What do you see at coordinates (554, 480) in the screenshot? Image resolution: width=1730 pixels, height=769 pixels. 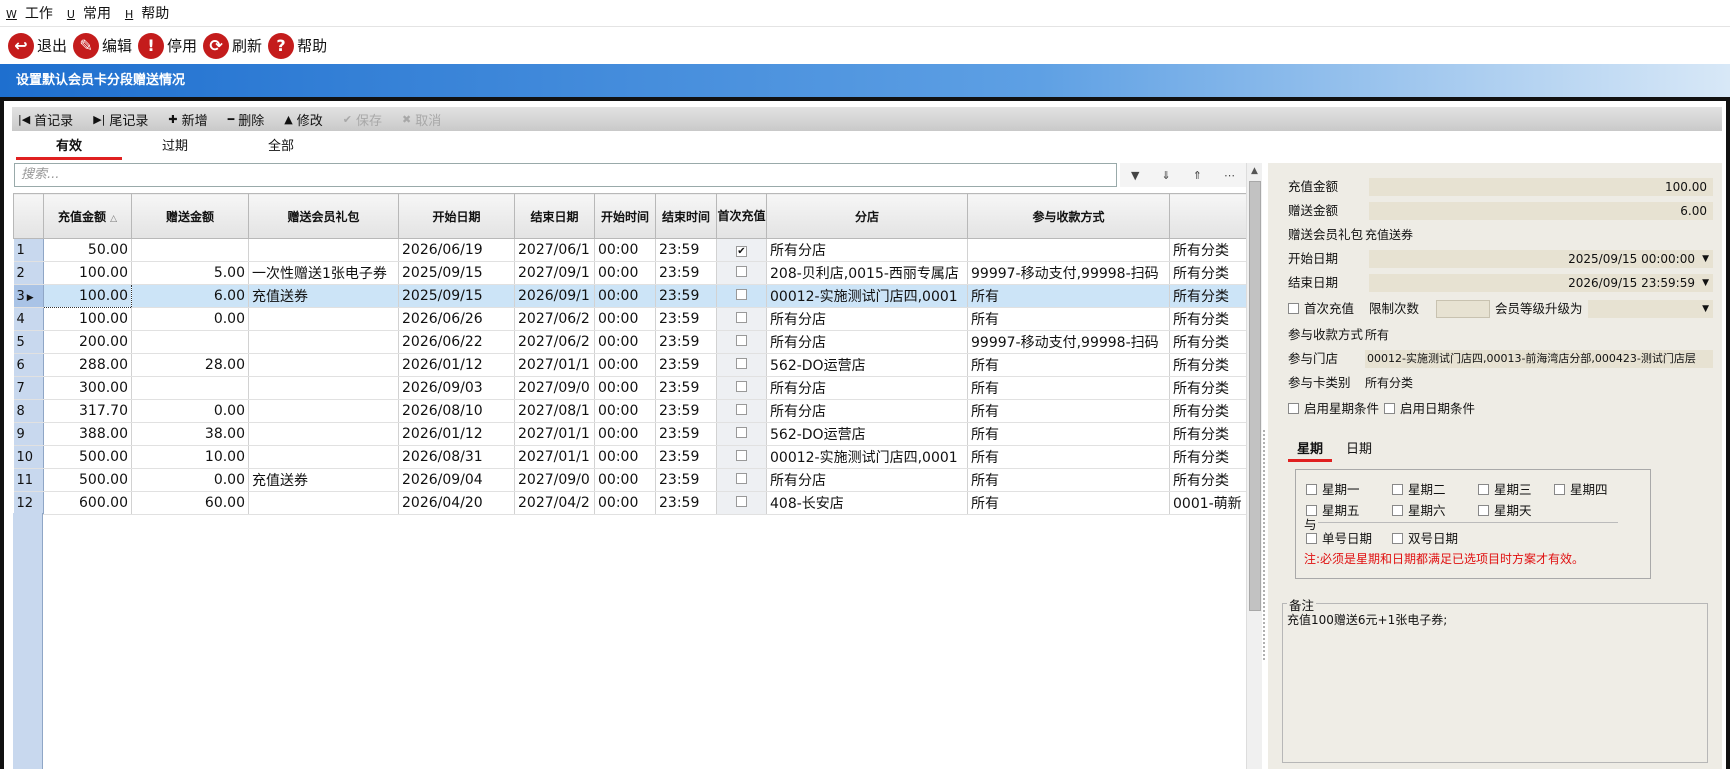 I see `table-cell: 2027/09/0` at bounding box center [554, 480].